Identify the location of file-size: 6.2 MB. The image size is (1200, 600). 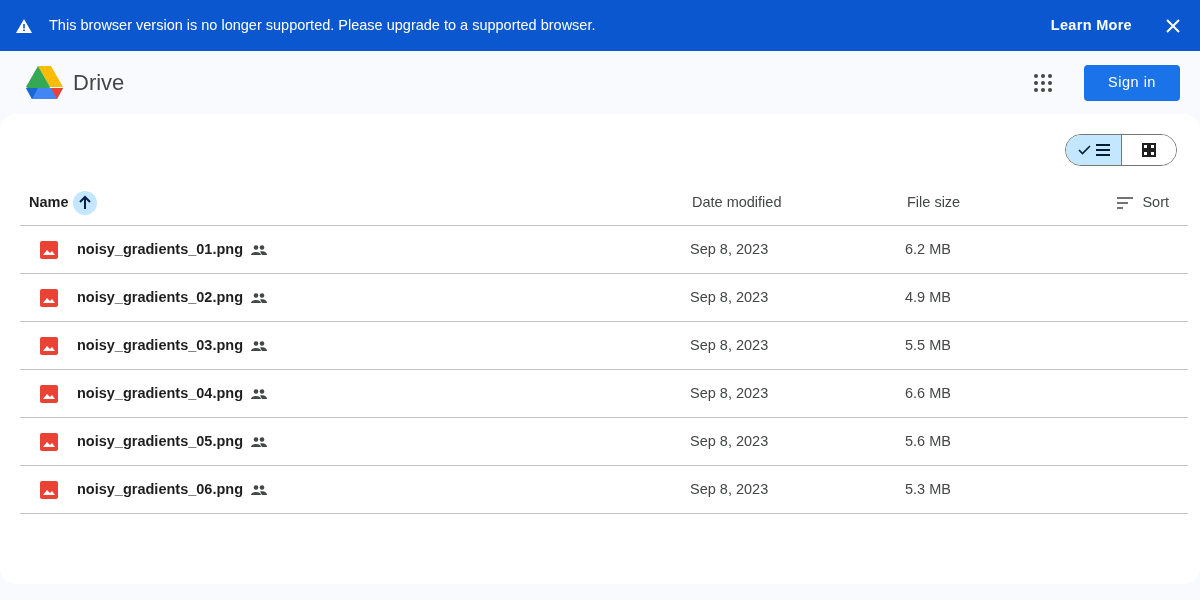
(928, 249).